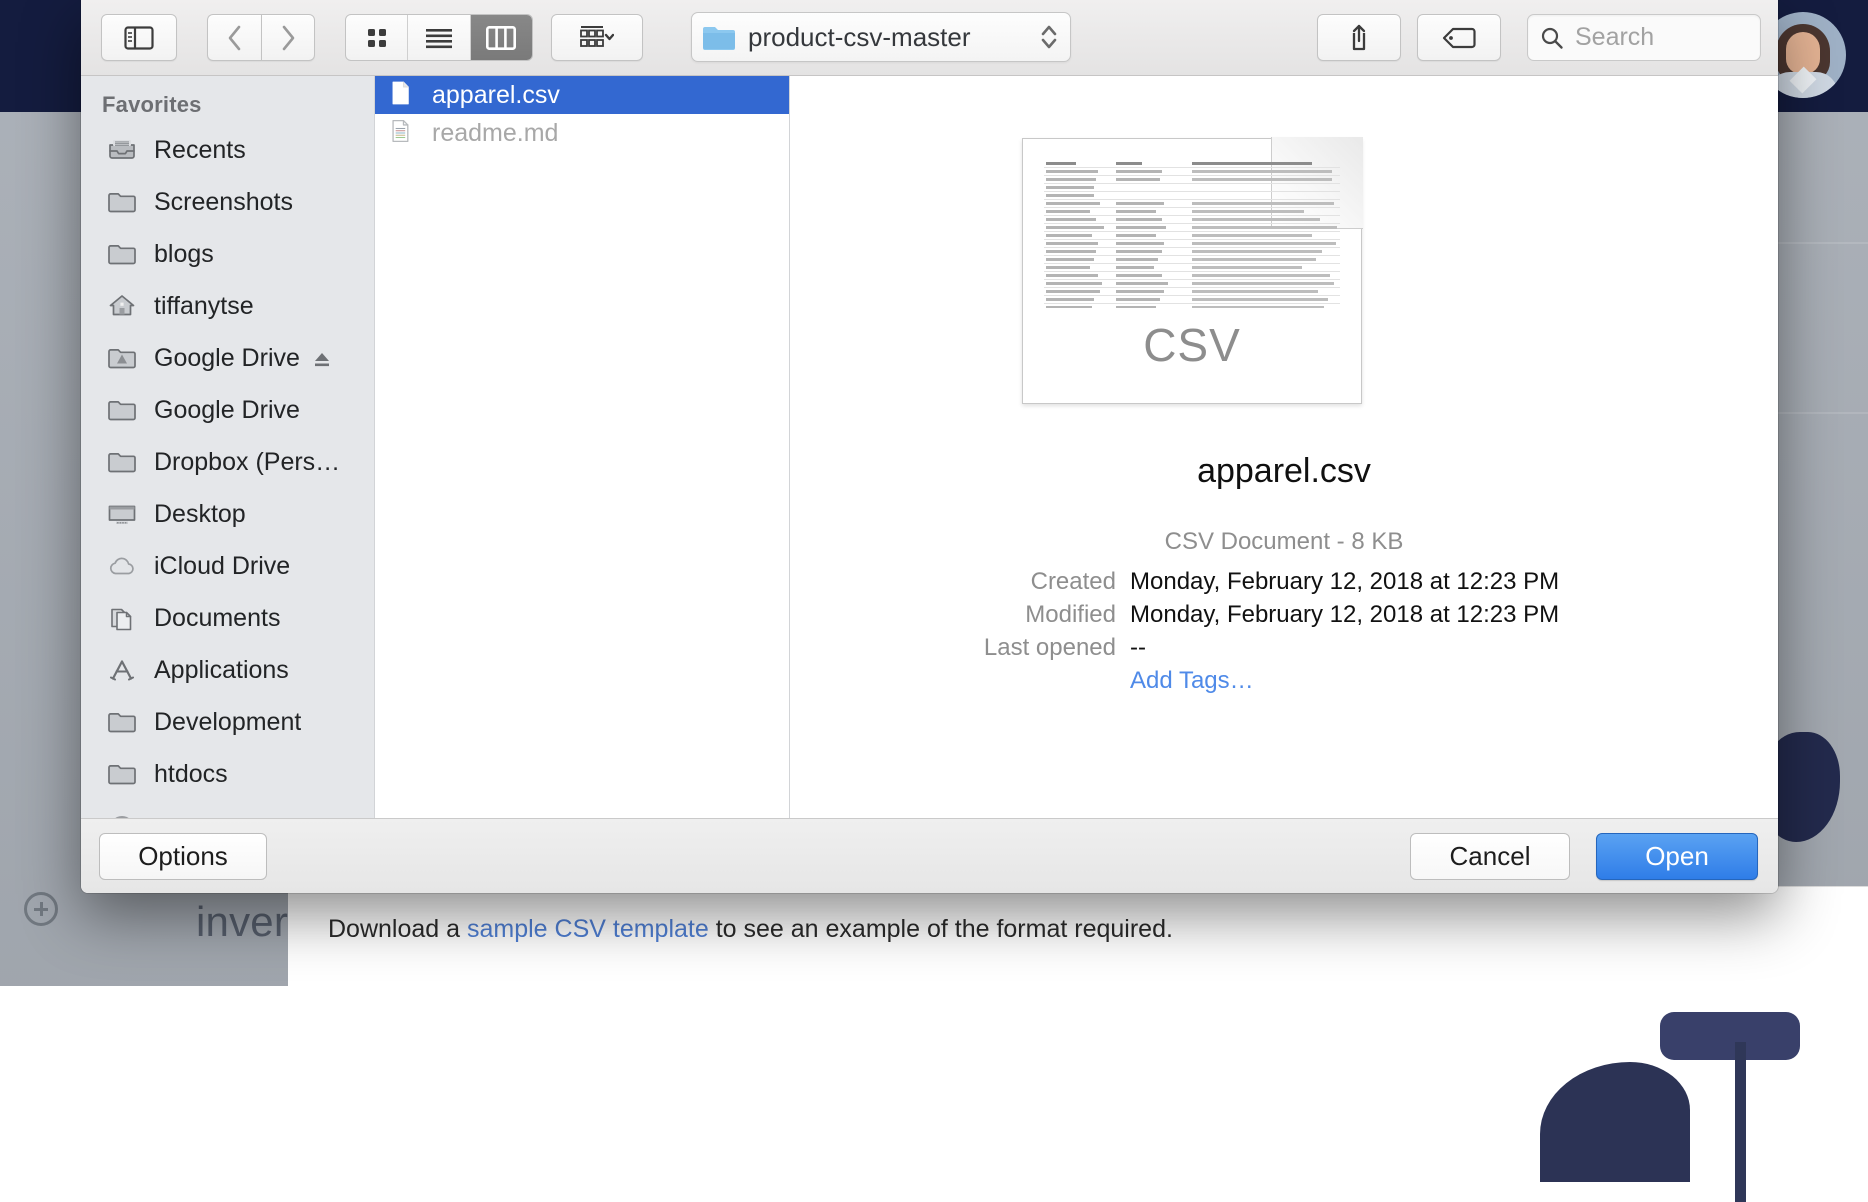  I want to click on icon-view-button, so click(377, 37).